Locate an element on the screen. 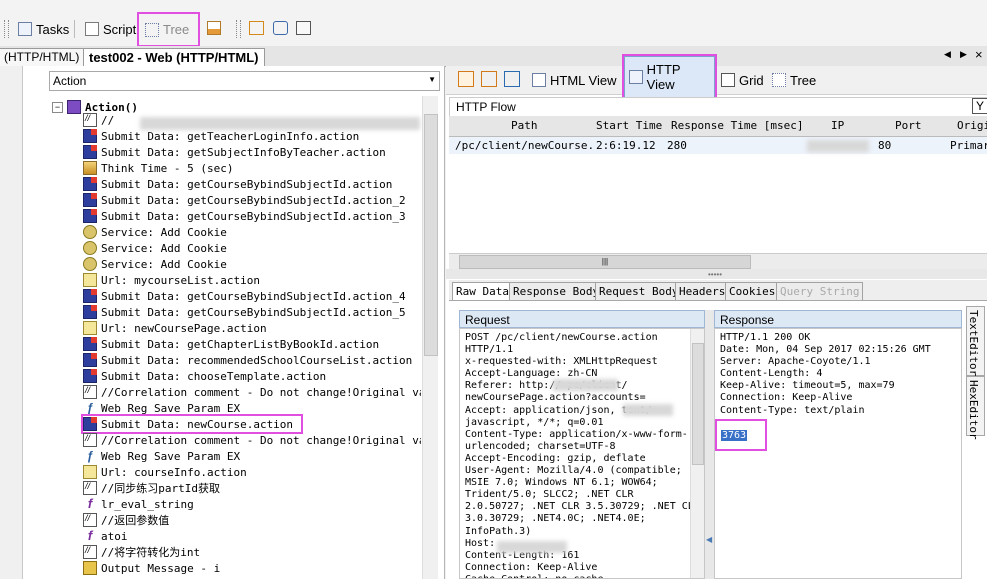 The height and width of the screenshot is (579, 987). chevron-down-icon: ▼ is located at coordinates (432, 79).